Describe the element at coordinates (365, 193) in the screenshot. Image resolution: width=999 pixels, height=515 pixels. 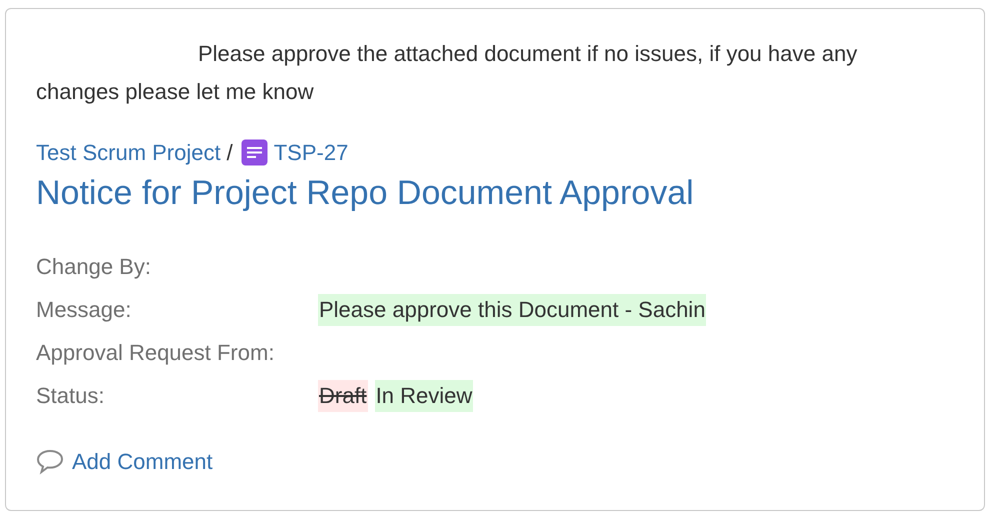
I see `issue-title-link: Notice for Project Repo Document Approval` at that location.